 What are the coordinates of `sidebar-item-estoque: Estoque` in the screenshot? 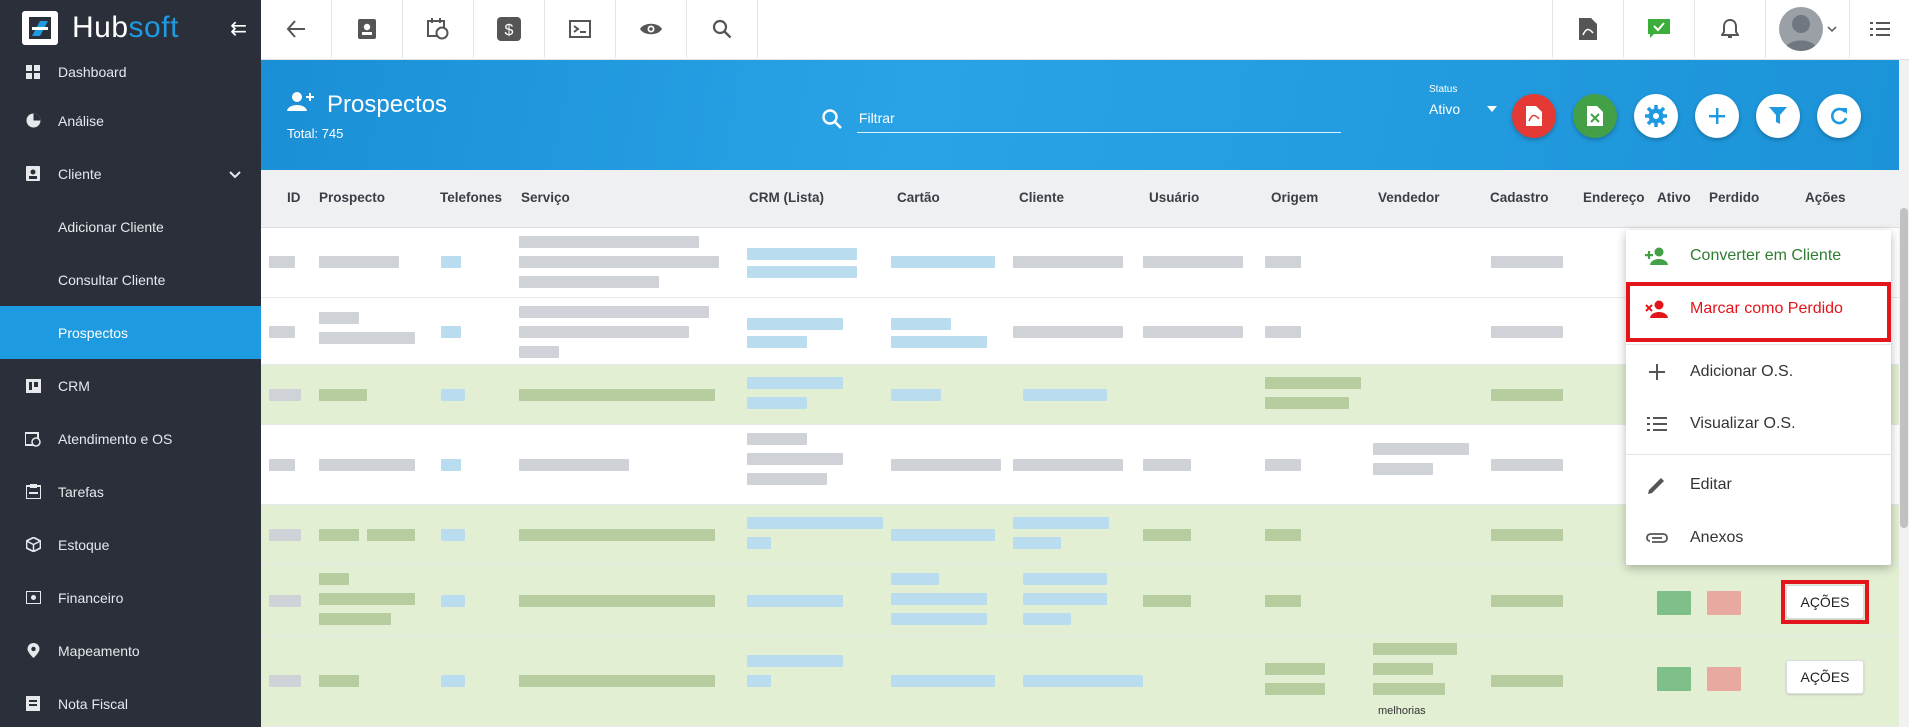 It's located at (130, 544).